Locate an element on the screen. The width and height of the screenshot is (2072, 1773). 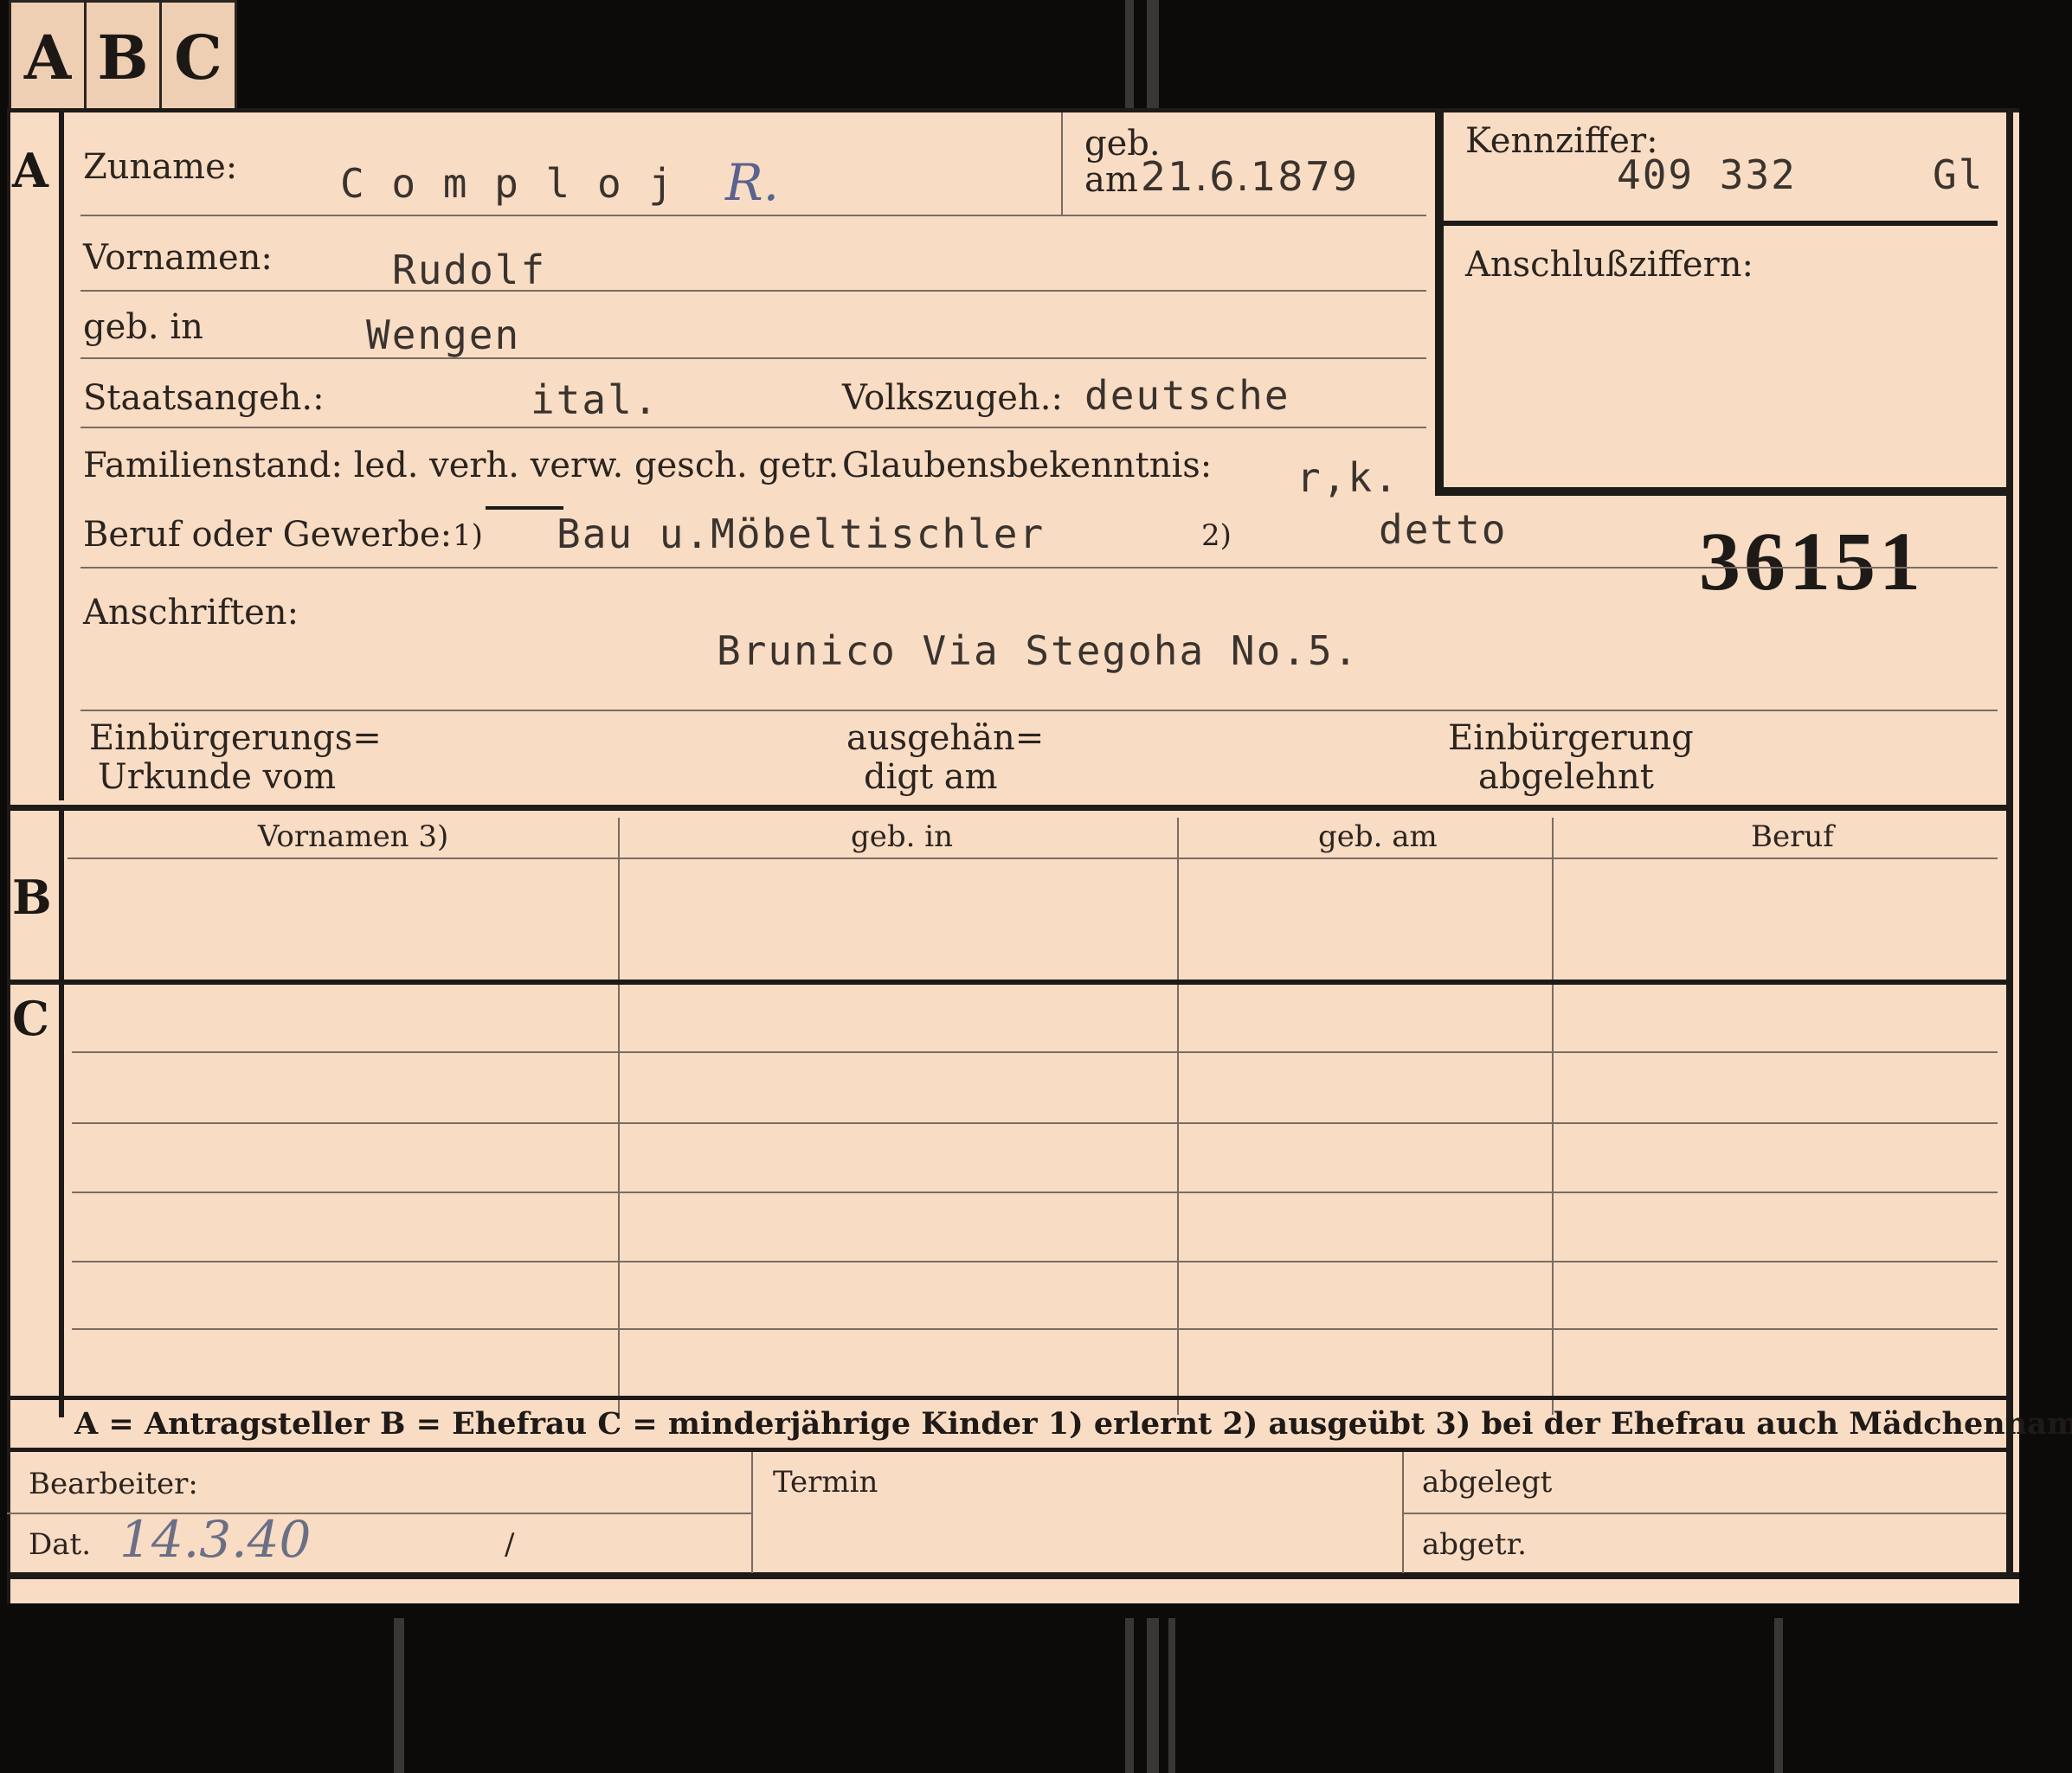
kennziffer-box-left is located at coordinates (1439, 298).